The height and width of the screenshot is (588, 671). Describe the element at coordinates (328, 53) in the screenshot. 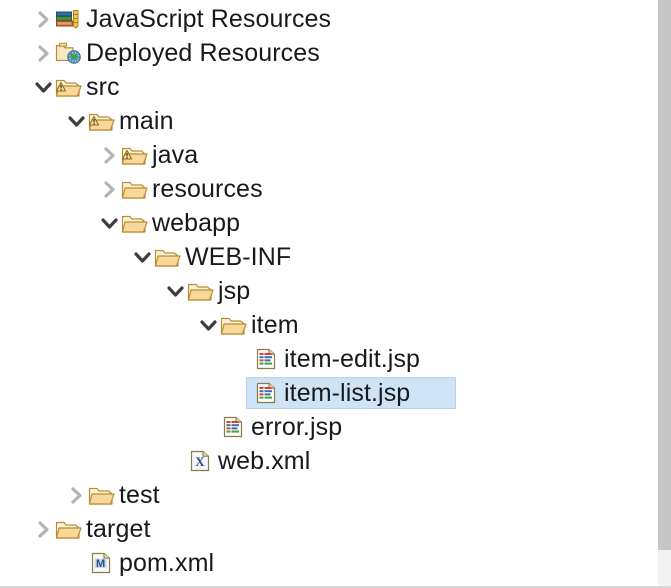

I see `tree-row: Deployed Resources` at that location.